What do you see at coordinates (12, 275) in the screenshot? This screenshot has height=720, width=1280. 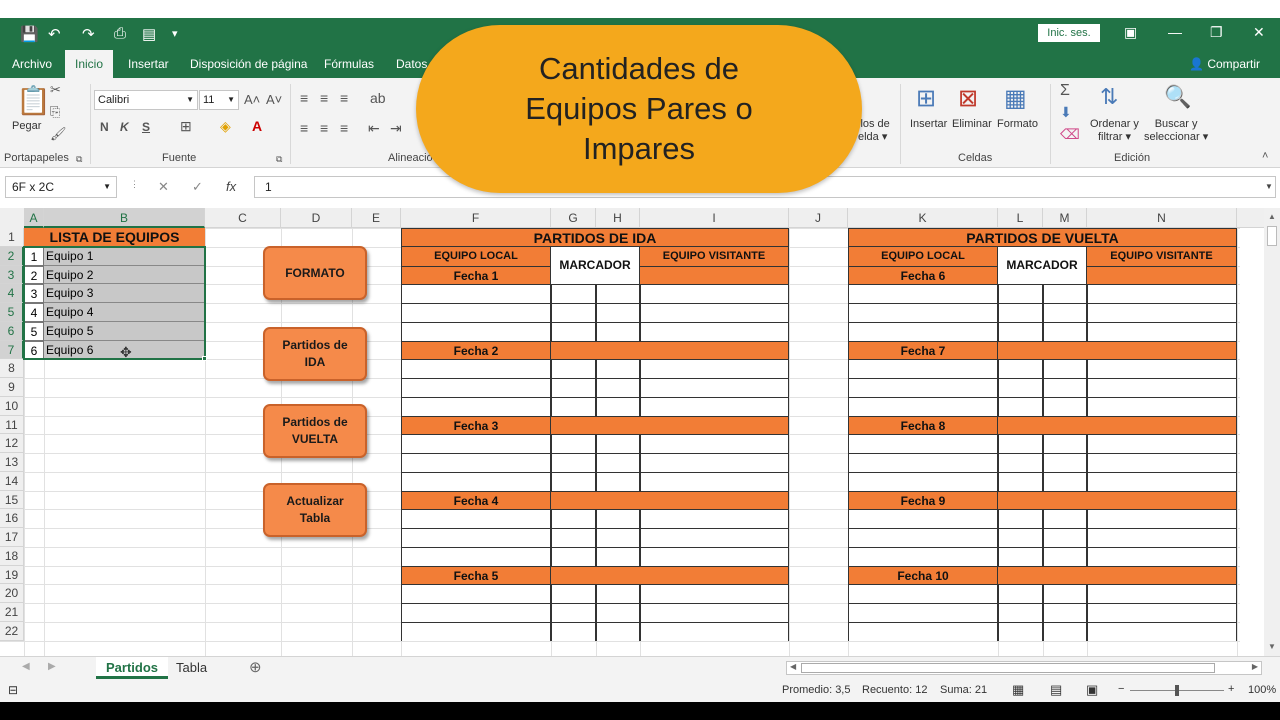 I see `row-header: 3` at bounding box center [12, 275].